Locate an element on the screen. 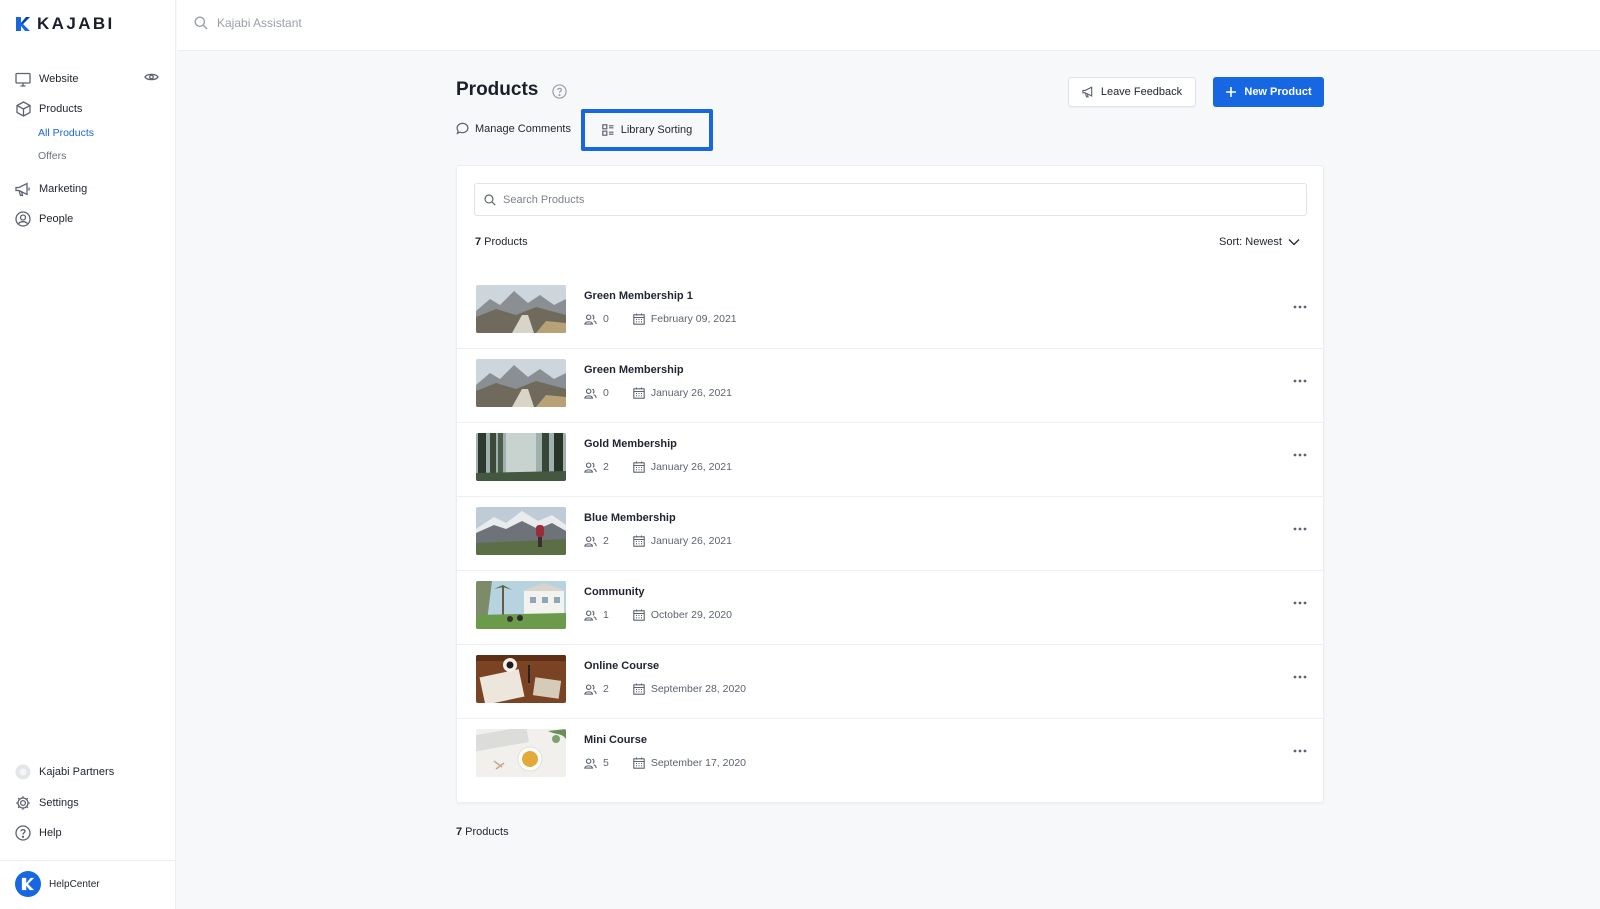 The height and width of the screenshot is (909, 1600). product-meta: 2 September 28, 2020 is located at coordinates (665, 689).